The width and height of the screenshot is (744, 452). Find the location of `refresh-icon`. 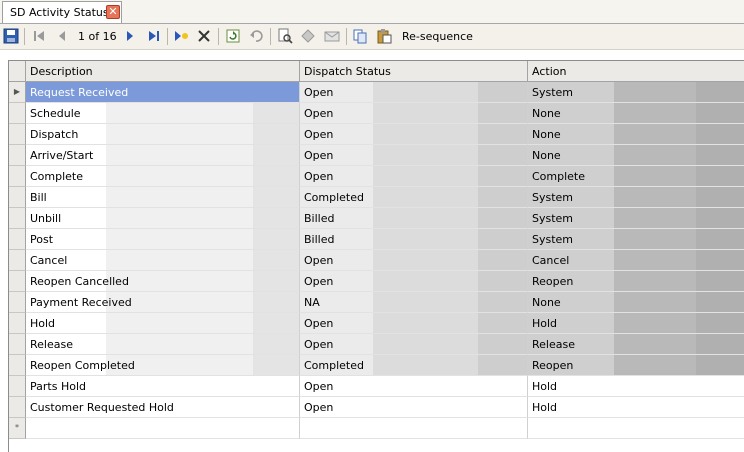

refresh-icon is located at coordinates (233, 36).